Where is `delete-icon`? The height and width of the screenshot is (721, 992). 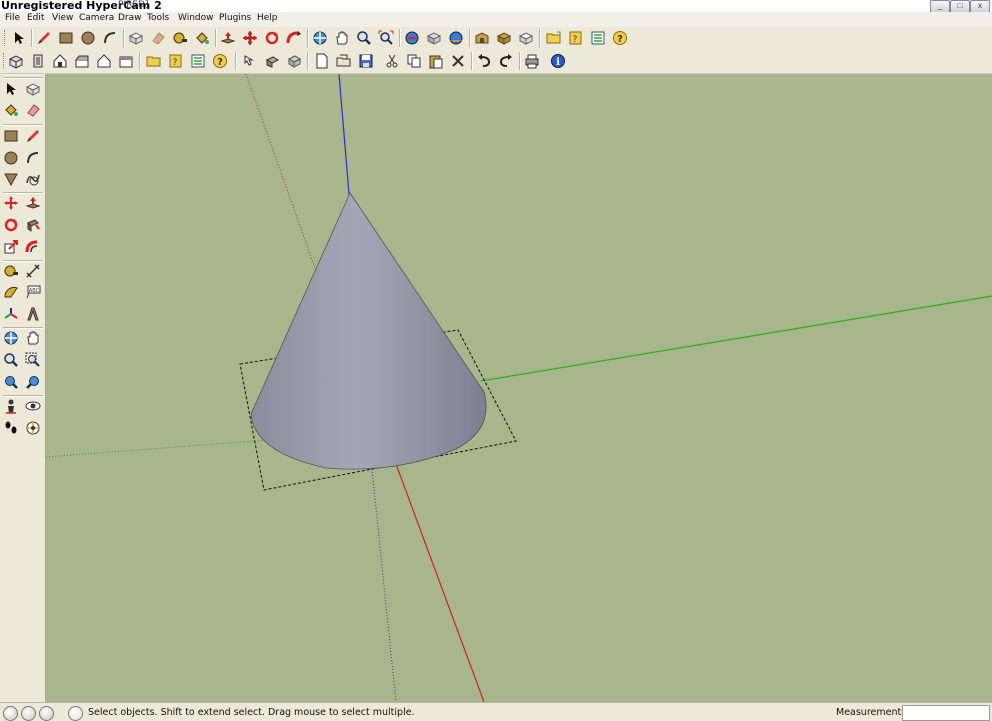
delete-icon is located at coordinates (458, 61).